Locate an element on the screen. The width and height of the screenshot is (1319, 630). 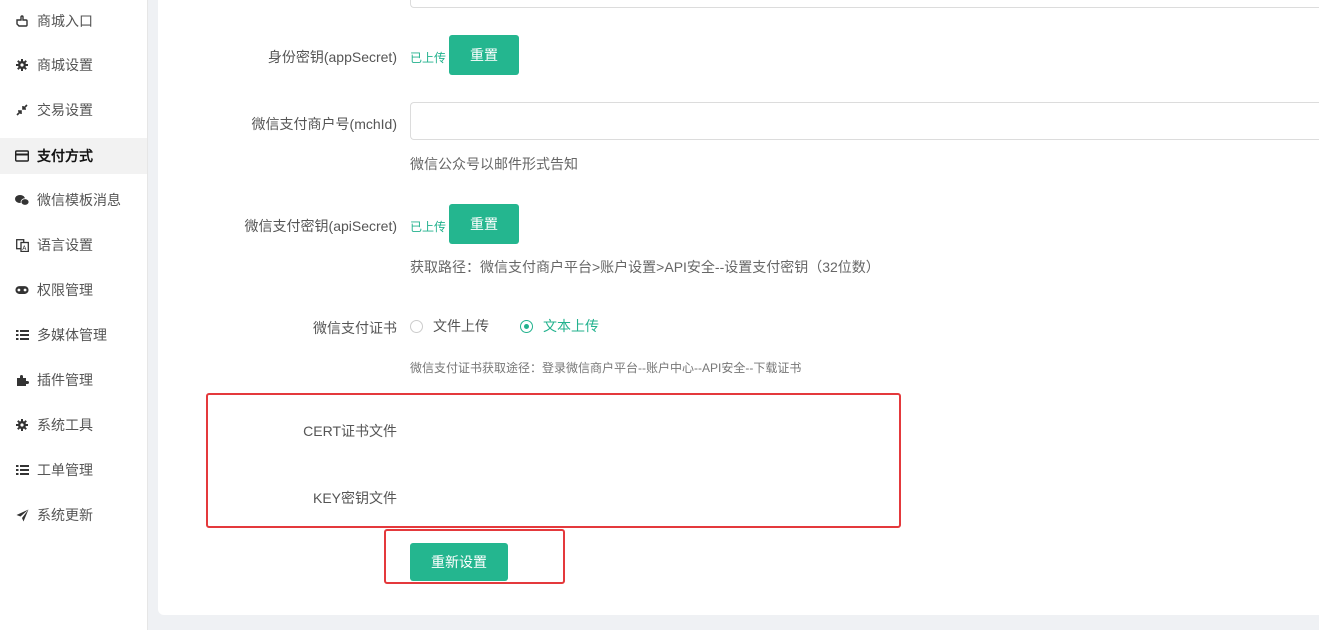
sidebar-item-label: 交易设置 is located at coordinates (65, 110).